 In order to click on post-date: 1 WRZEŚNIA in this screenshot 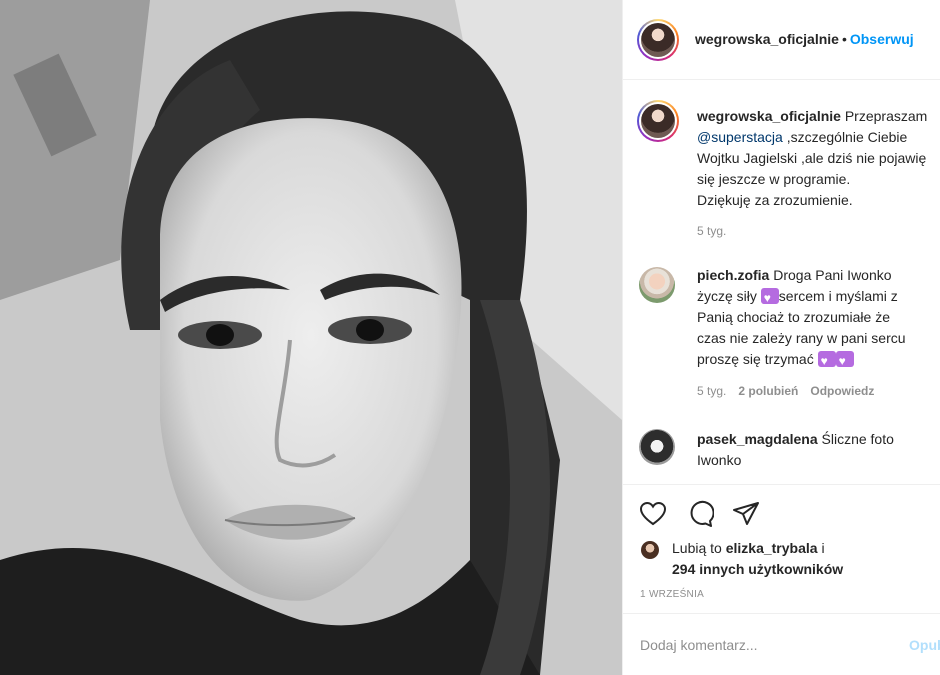, I will do `click(672, 594)`.